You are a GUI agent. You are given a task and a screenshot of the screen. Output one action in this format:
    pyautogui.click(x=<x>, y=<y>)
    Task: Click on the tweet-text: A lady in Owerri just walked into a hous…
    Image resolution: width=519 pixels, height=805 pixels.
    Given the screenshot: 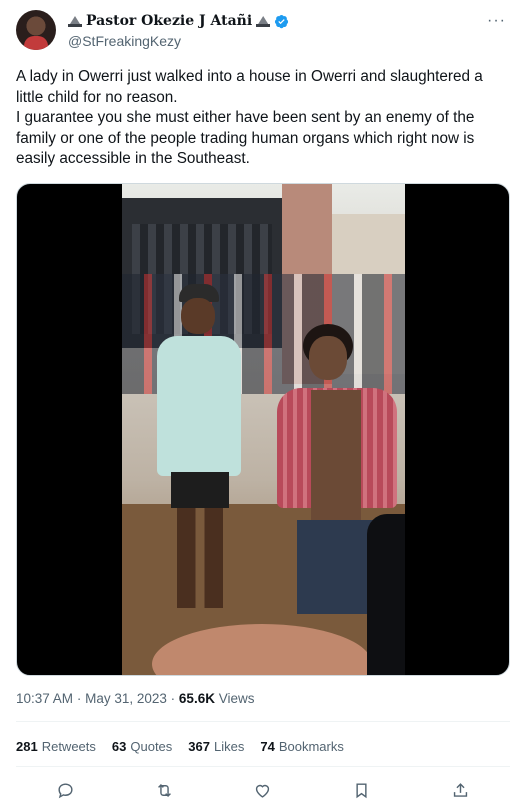 What is the action you would take?
    pyautogui.click(x=259, y=118)
    